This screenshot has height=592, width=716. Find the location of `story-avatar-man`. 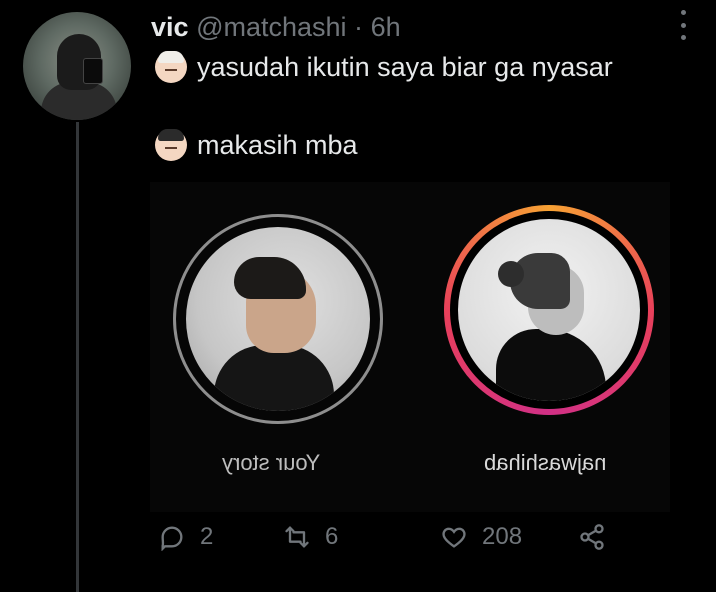

story-avatar-man is located at coordinates (278, 319).